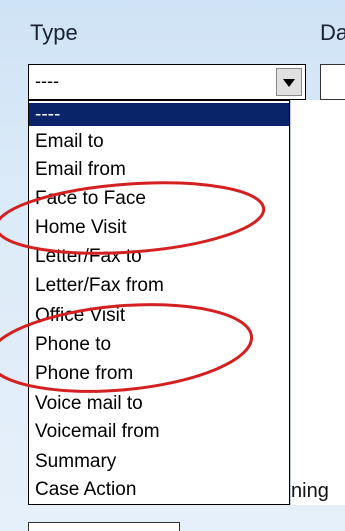 The height and width of the screenshot is (531, 345). What do you see at coordinates (159, 141) in the screenshot?
I see `dropdown-option: Email to` at bounding box center [159, 141].